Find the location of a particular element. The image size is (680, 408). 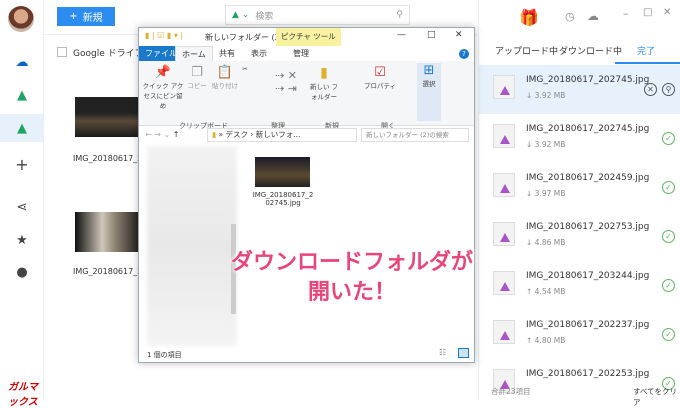

search-icon: ⚲ is located at coordinates (399, 15).